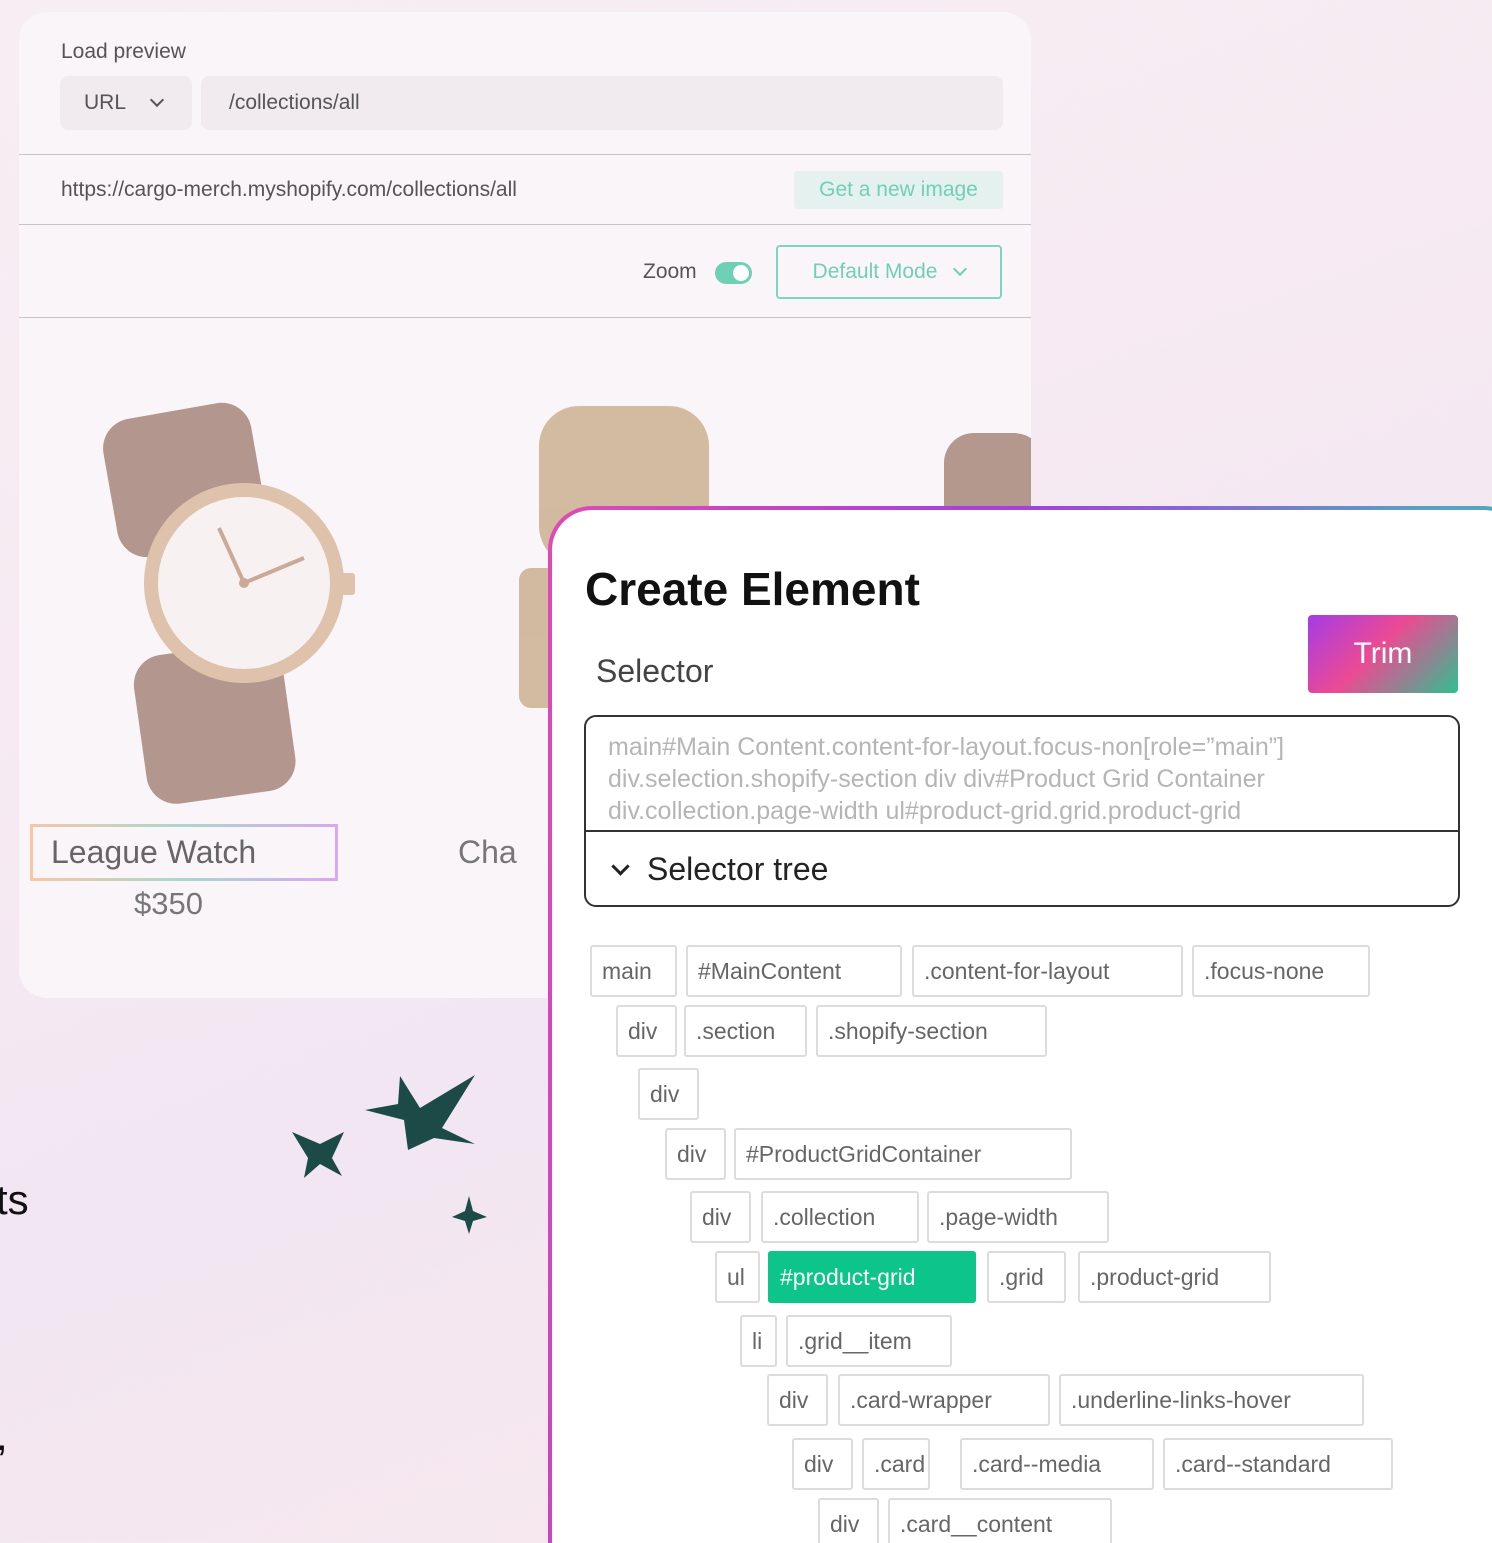 This screenshot has width=1492, height=1543. I want to click on tree-chip: .section, so click(745, 1031).